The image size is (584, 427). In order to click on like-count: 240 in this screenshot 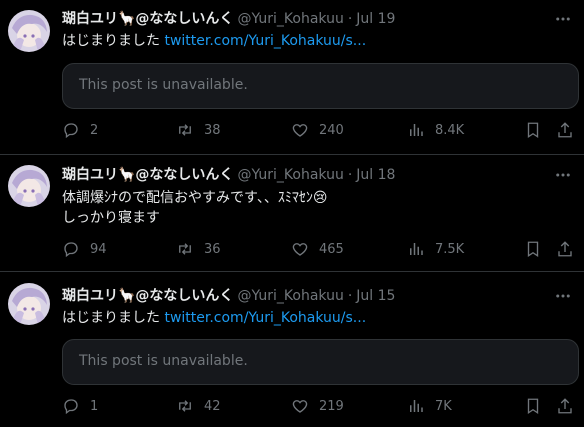, I will do `click(331, 130)`.